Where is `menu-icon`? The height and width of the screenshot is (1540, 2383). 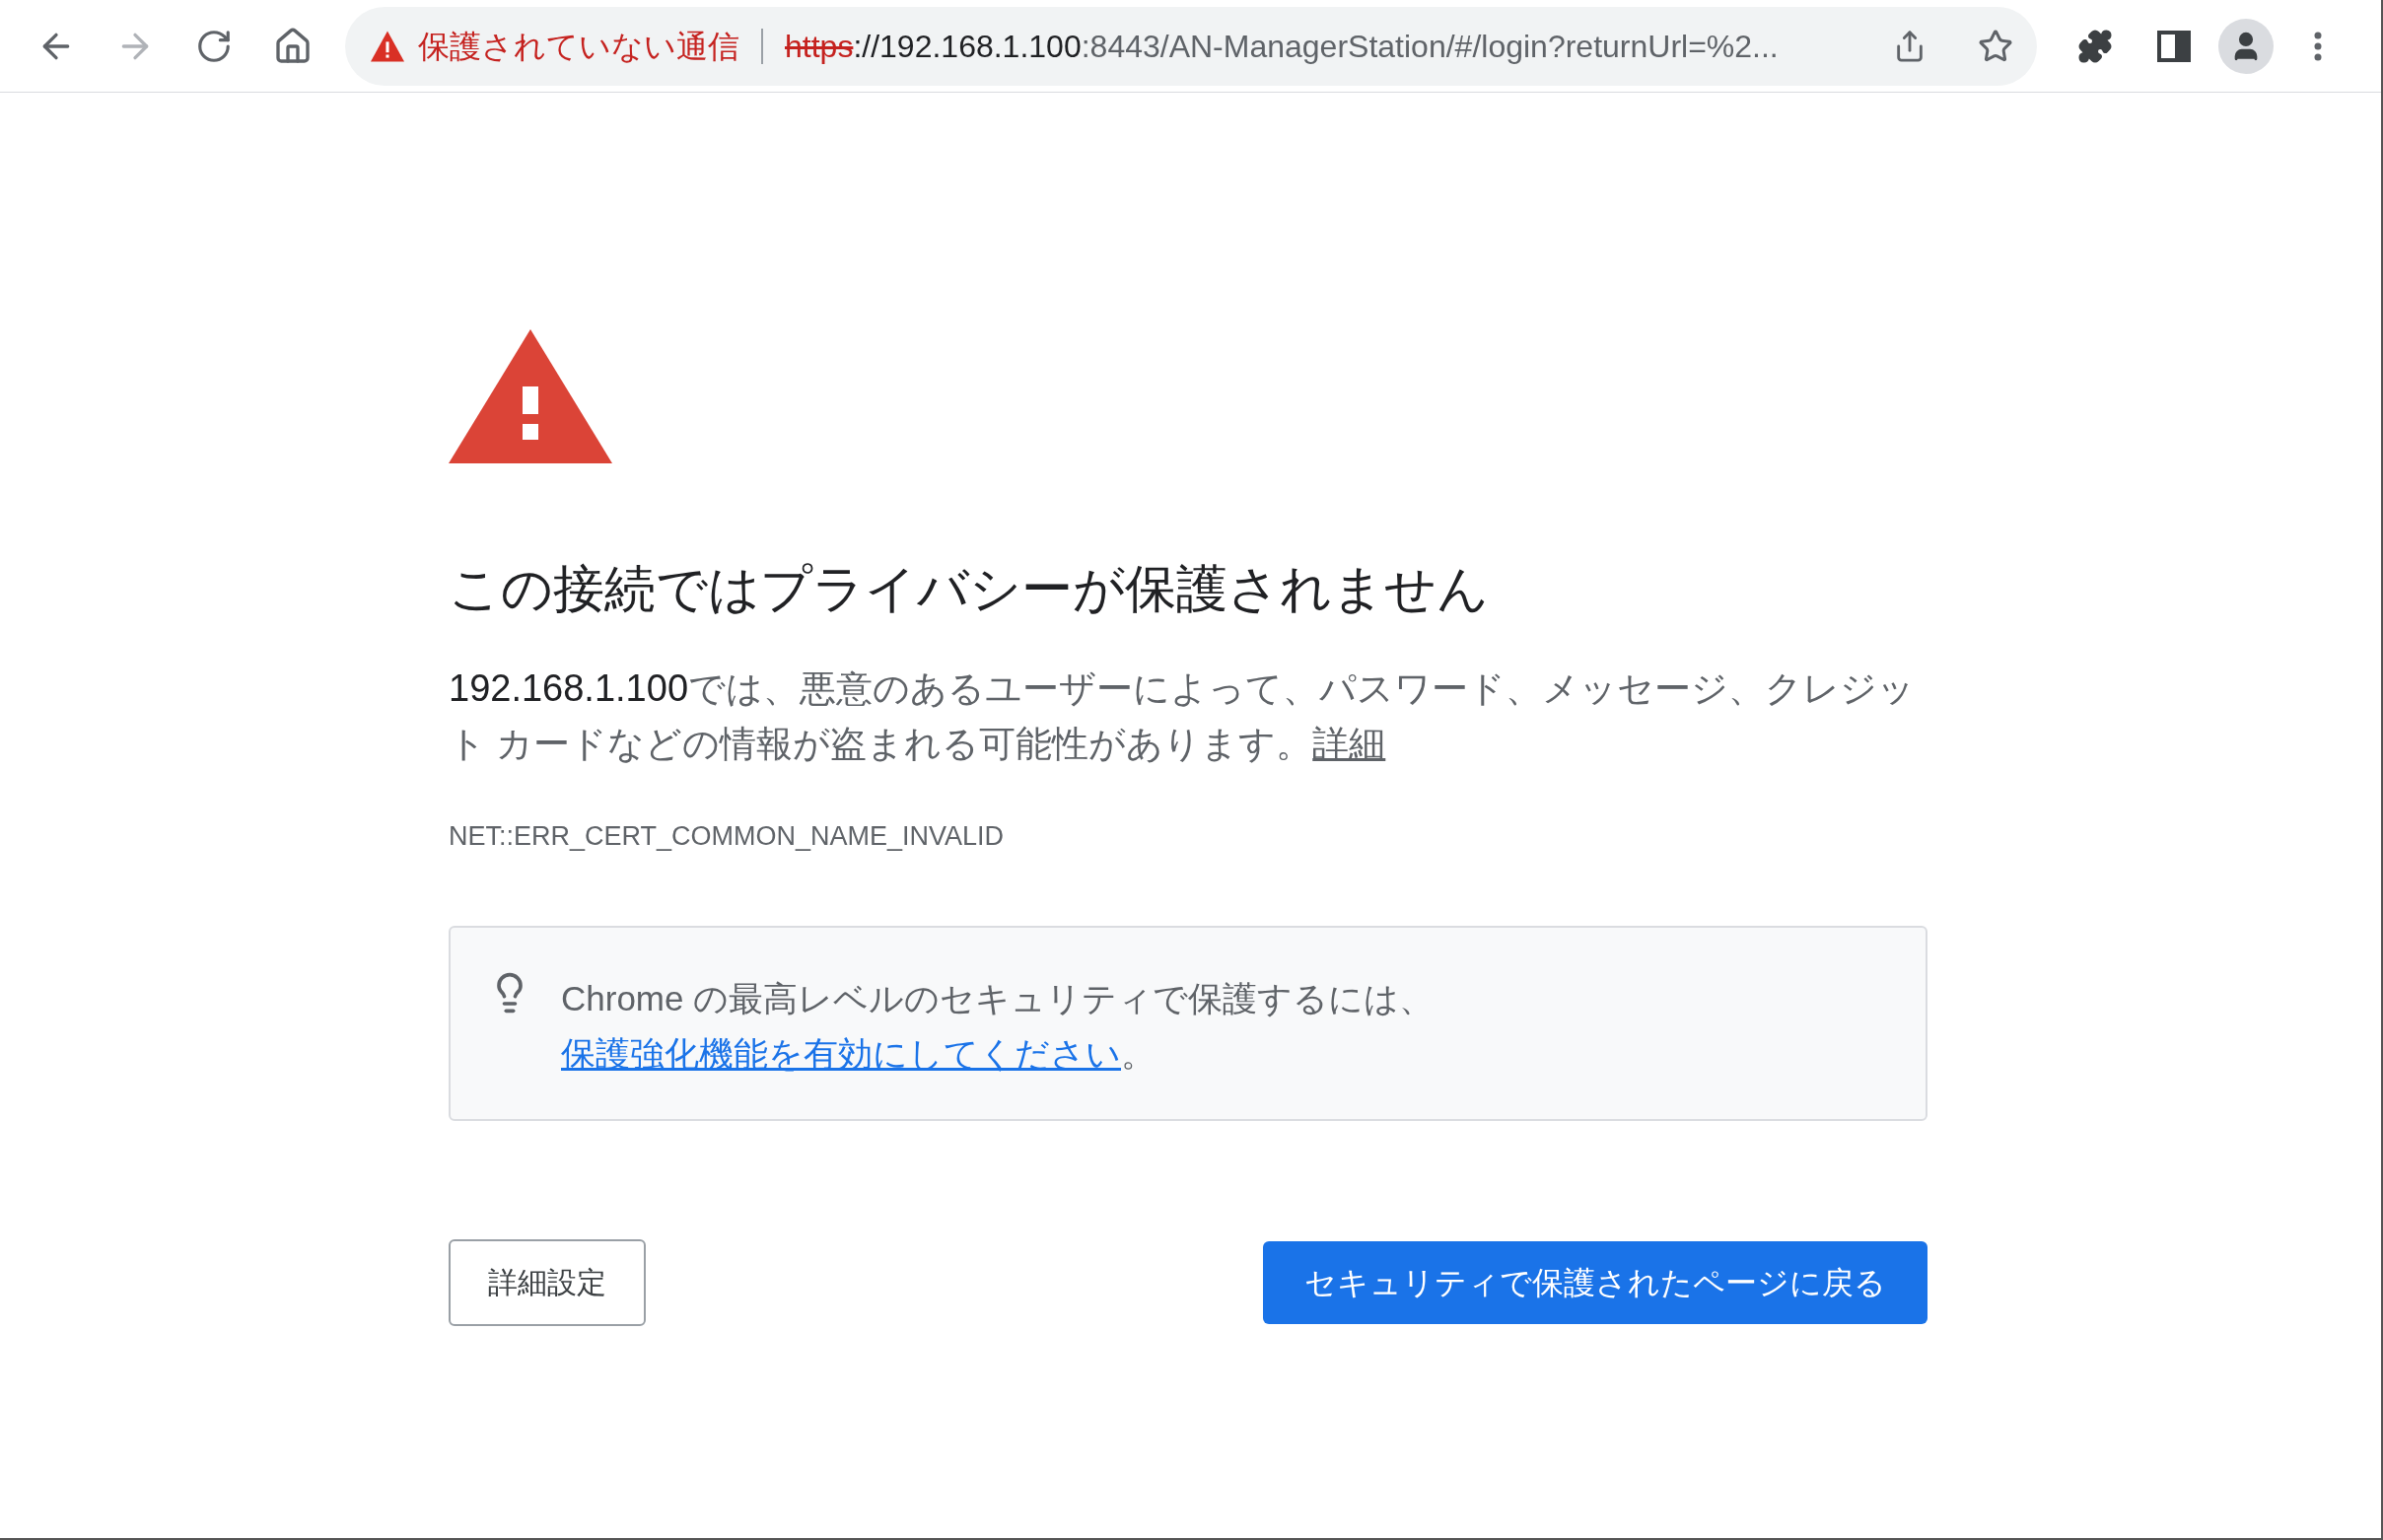
menu-icon is located at coordinates (2318, 46).